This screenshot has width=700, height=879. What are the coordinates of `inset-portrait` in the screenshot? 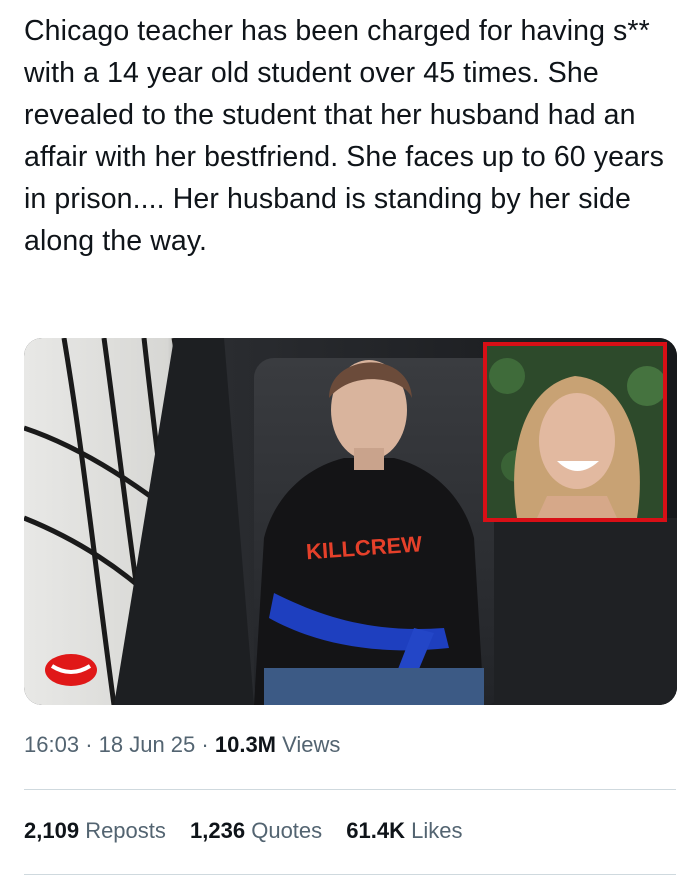 It's located at (575, 432).